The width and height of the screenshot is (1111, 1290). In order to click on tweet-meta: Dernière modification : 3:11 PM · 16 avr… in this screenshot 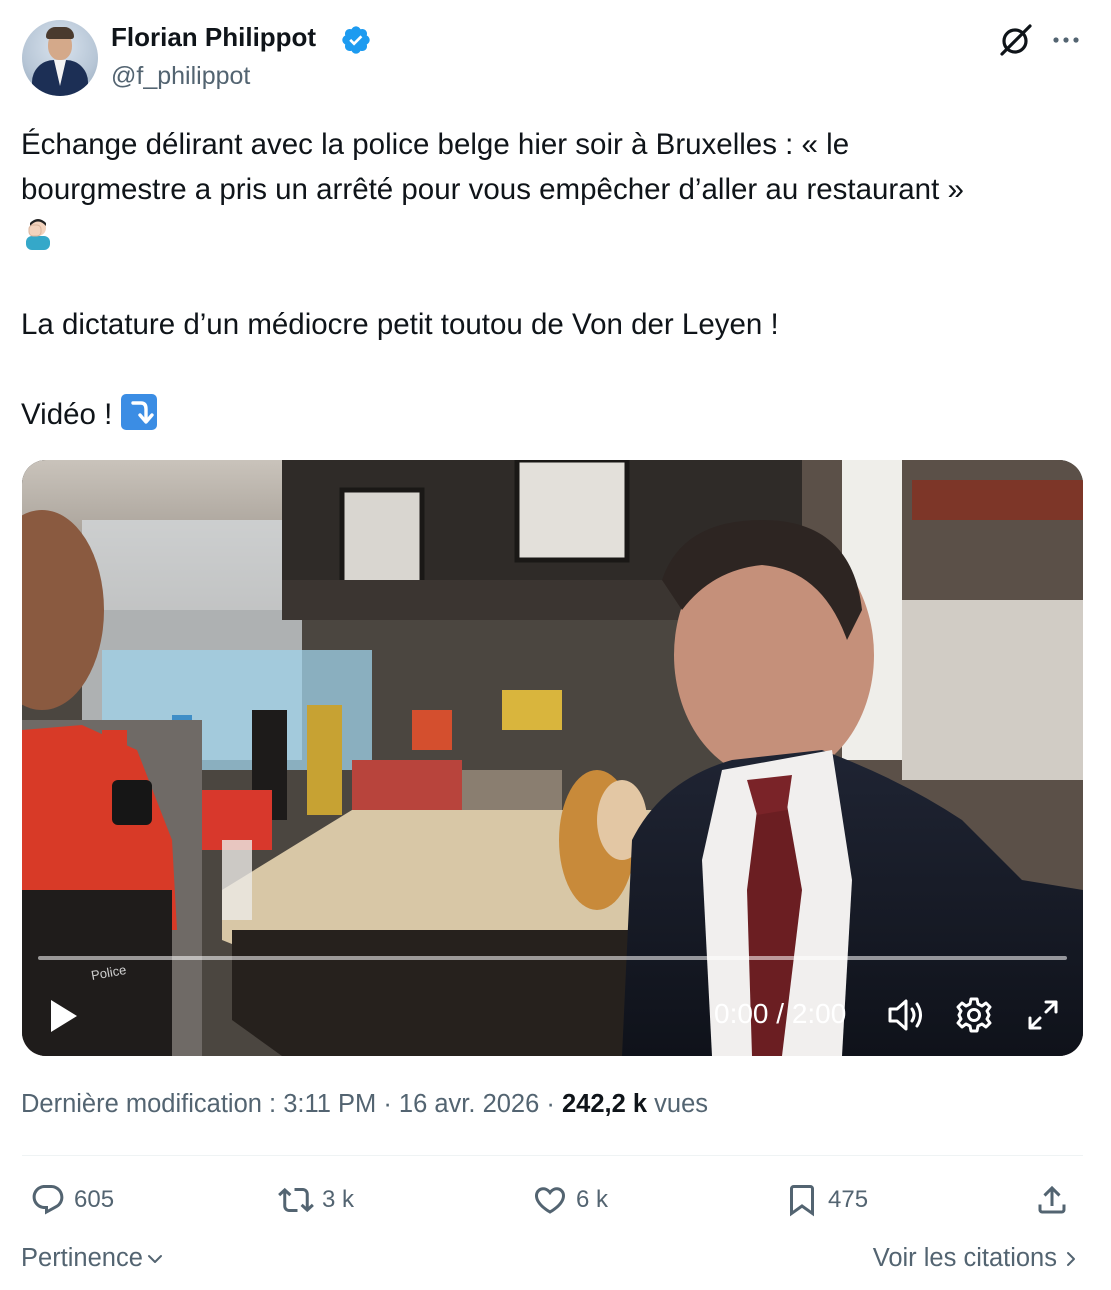, I will do `click(364, 1104)`.